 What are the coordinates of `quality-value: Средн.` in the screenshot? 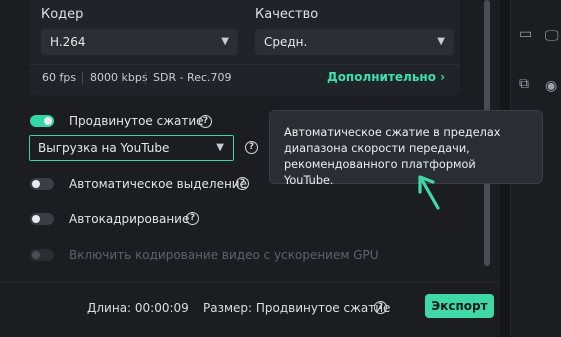 It's located at (286, 42).